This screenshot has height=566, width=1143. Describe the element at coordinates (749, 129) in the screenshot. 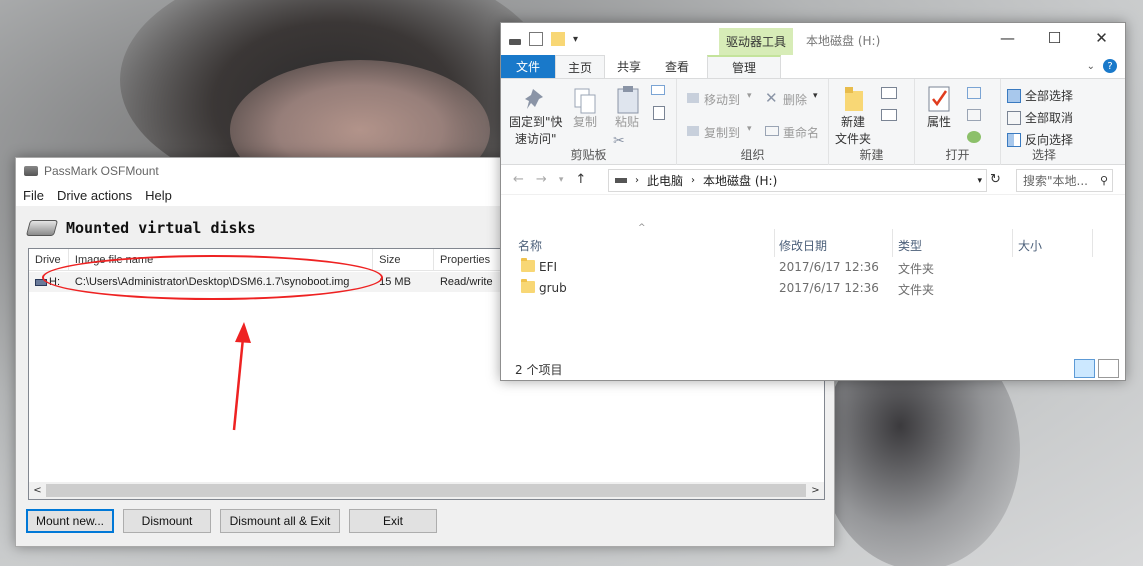

I see `copy-to-dropdown-icon: ▾` at that location.